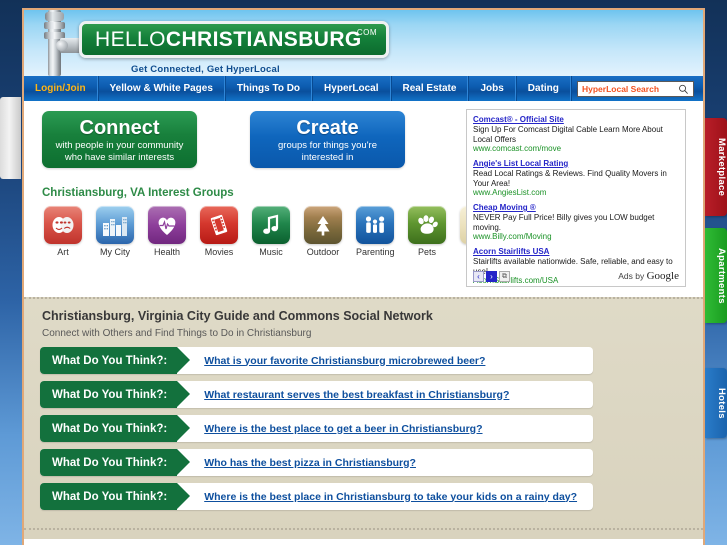 The width and height of the screenshot is (727, 545). I want to click on city-buildings-icon, so click(115, 226).